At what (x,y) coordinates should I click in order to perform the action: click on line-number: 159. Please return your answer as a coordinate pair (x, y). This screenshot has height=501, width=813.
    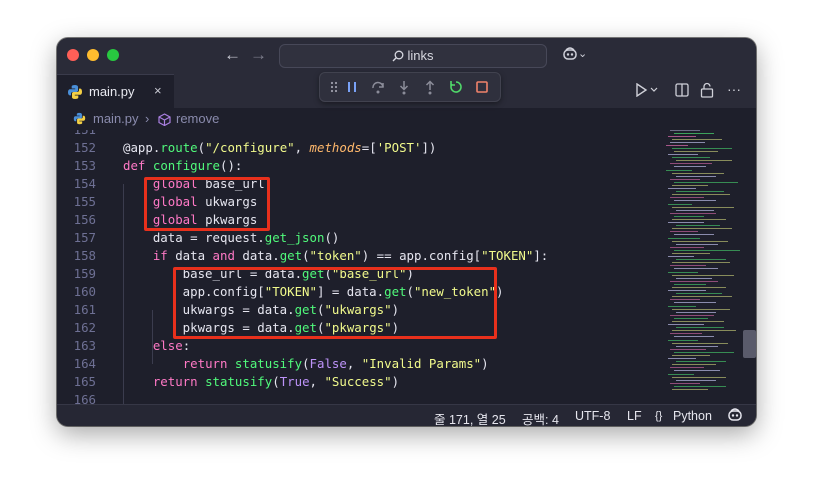
    Looking at the image, I should click on (84, 273).